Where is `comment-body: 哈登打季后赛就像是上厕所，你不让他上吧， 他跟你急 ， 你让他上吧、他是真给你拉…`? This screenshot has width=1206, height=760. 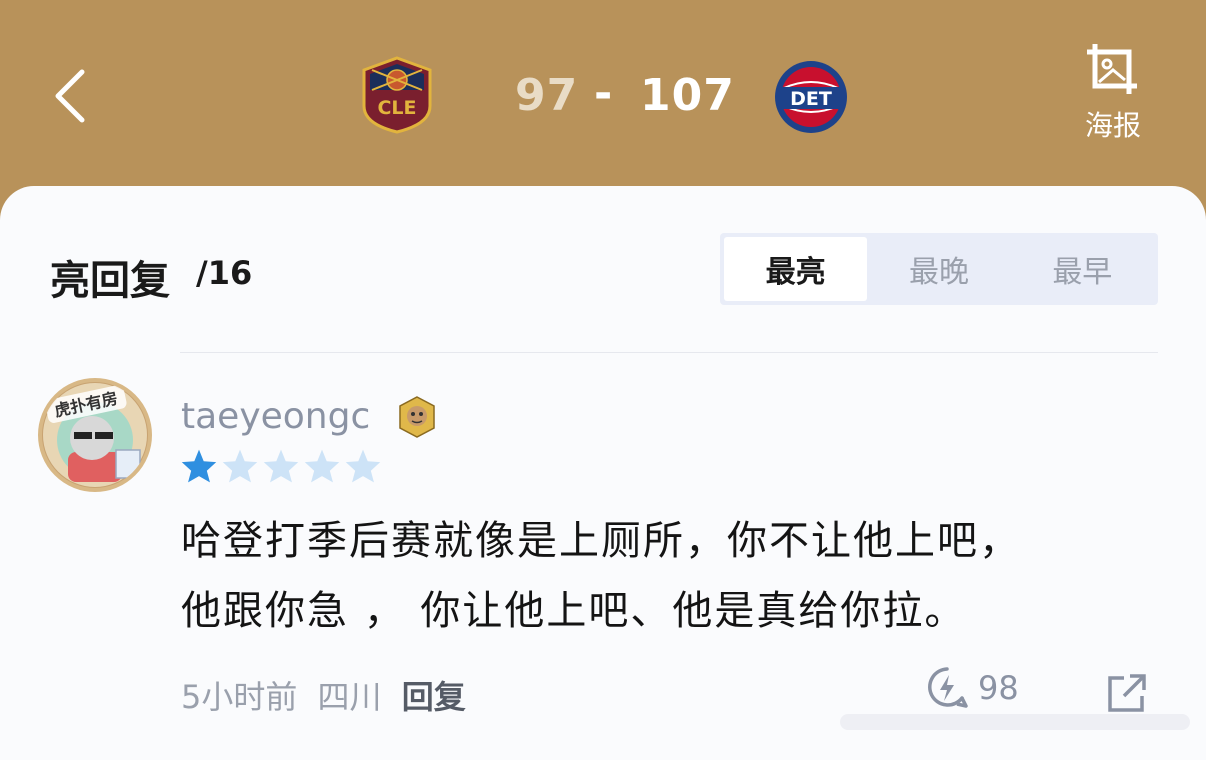
comment-body: 哈登打季后赛就像是上厕所，你不让他上吧， 他跟你急 ， 你让他上吧、他是真给你拉… is located at coordinates (661, 576).